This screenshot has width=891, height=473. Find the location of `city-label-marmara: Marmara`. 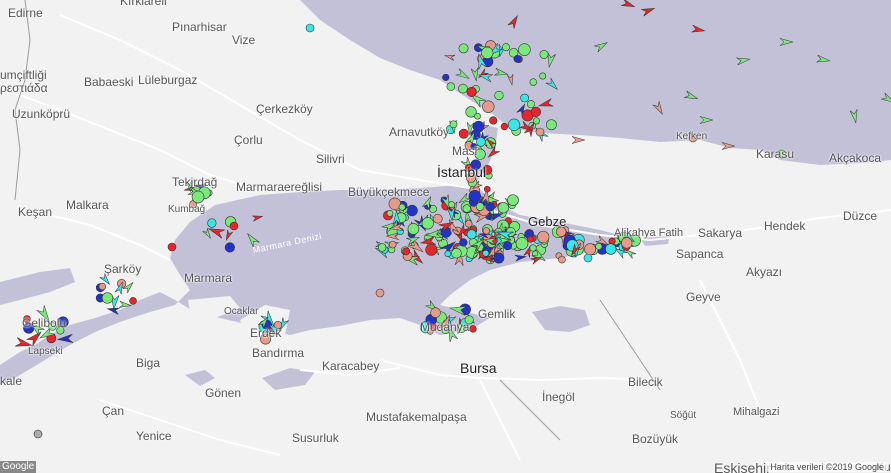

city-label-marmara: Marmara is located at coordinates (208, 278).